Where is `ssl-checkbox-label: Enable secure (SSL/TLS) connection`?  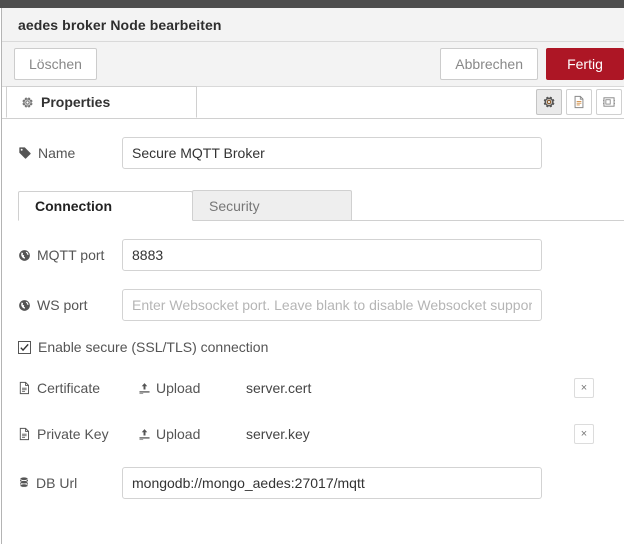
ssl-checkbox-label: Enable secure (SSL/TLS) connection is located at coordinates (153, 347).